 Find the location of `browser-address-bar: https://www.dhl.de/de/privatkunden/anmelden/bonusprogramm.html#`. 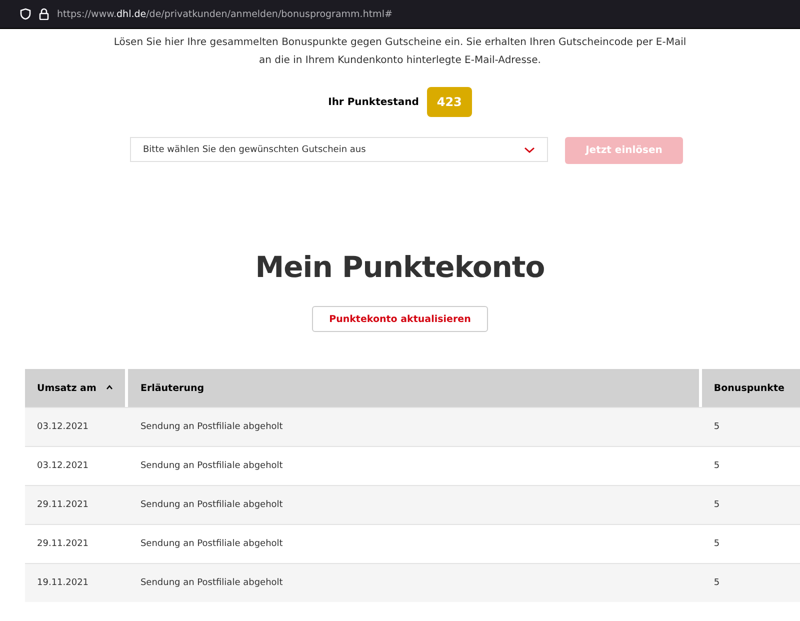

browser-address-bar: https://www.dhl.de/de/privatkunden/anmelden/bonusprogramm.html# is located at coordinates (400, 14).